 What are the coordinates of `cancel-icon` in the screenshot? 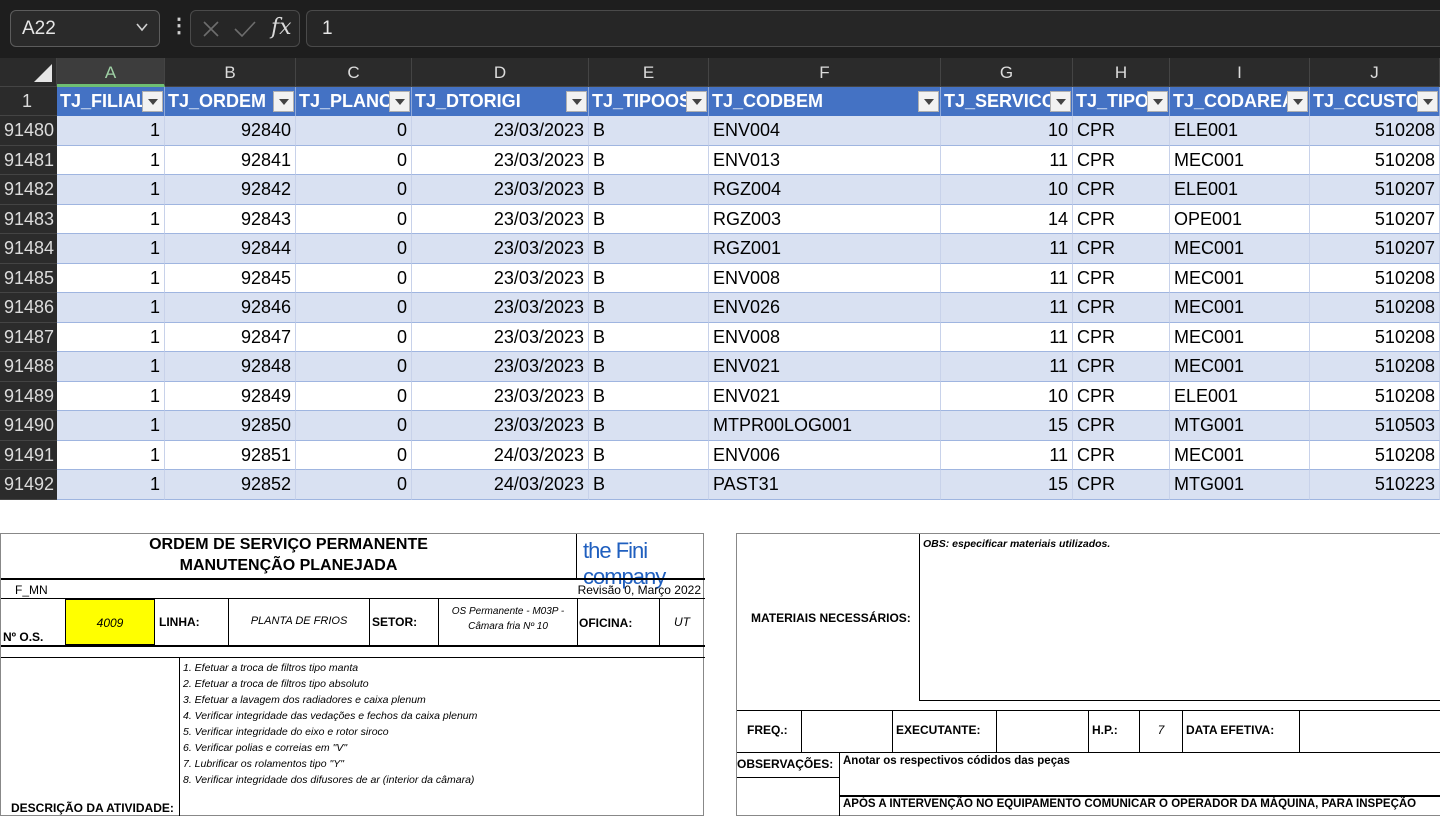 It's located at (211, 29).